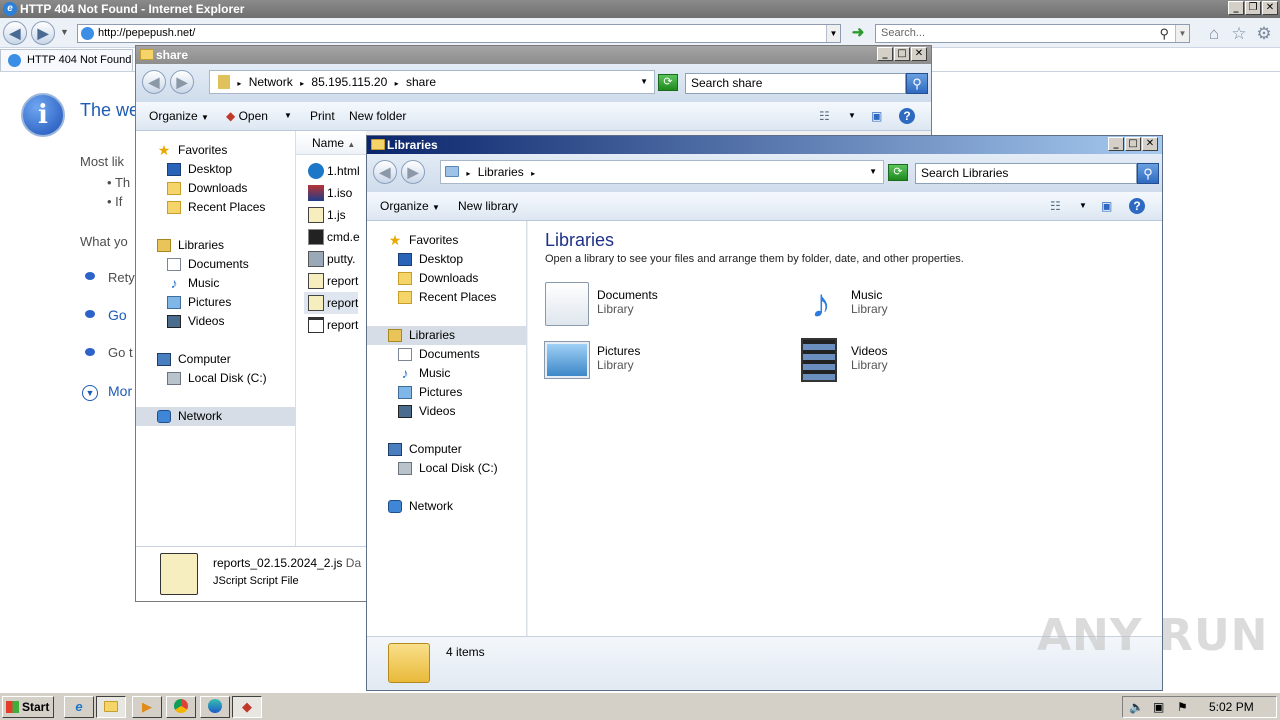  I want to click on file-row: putty., so click(331, 259).